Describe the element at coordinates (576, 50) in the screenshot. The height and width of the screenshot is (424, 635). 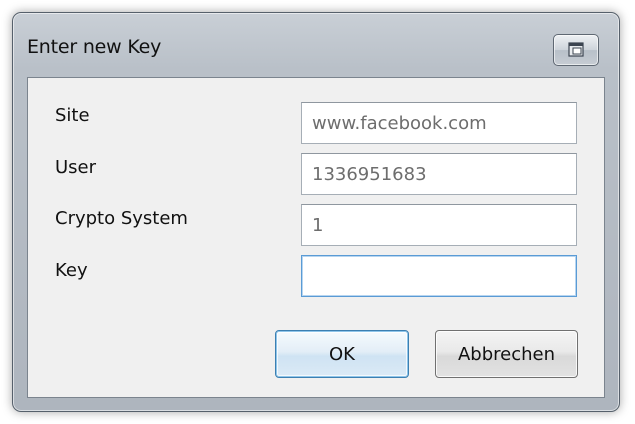
I see `restore-button` at that location.